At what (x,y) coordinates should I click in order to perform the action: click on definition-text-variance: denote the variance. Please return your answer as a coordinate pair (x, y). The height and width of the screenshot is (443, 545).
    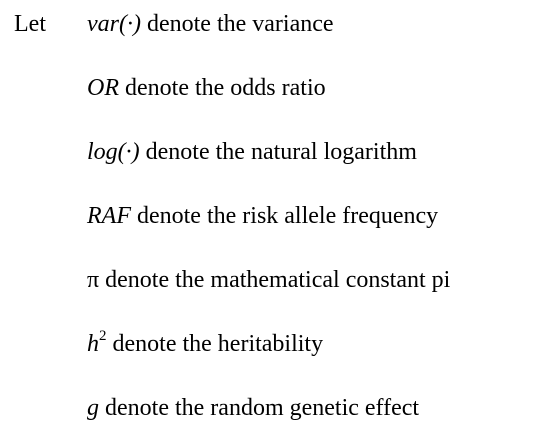
    Looking at the image, I should click on (237, 24).